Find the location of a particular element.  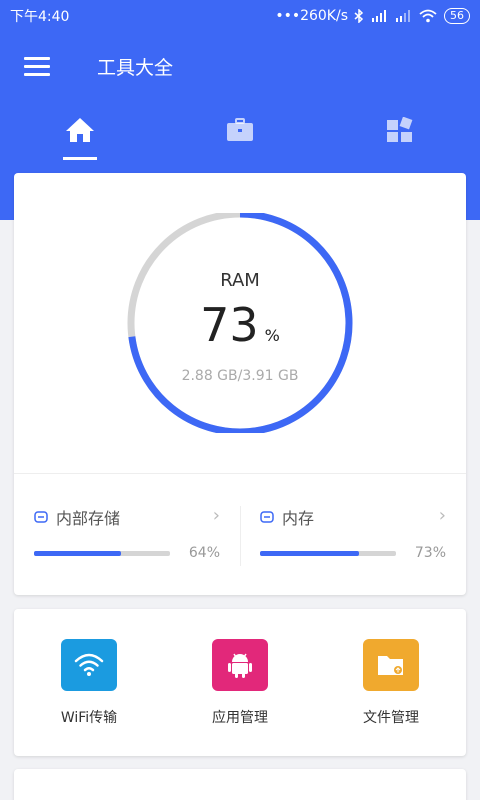

storage-header: 内部存储 is located at coordinates (77, 517).